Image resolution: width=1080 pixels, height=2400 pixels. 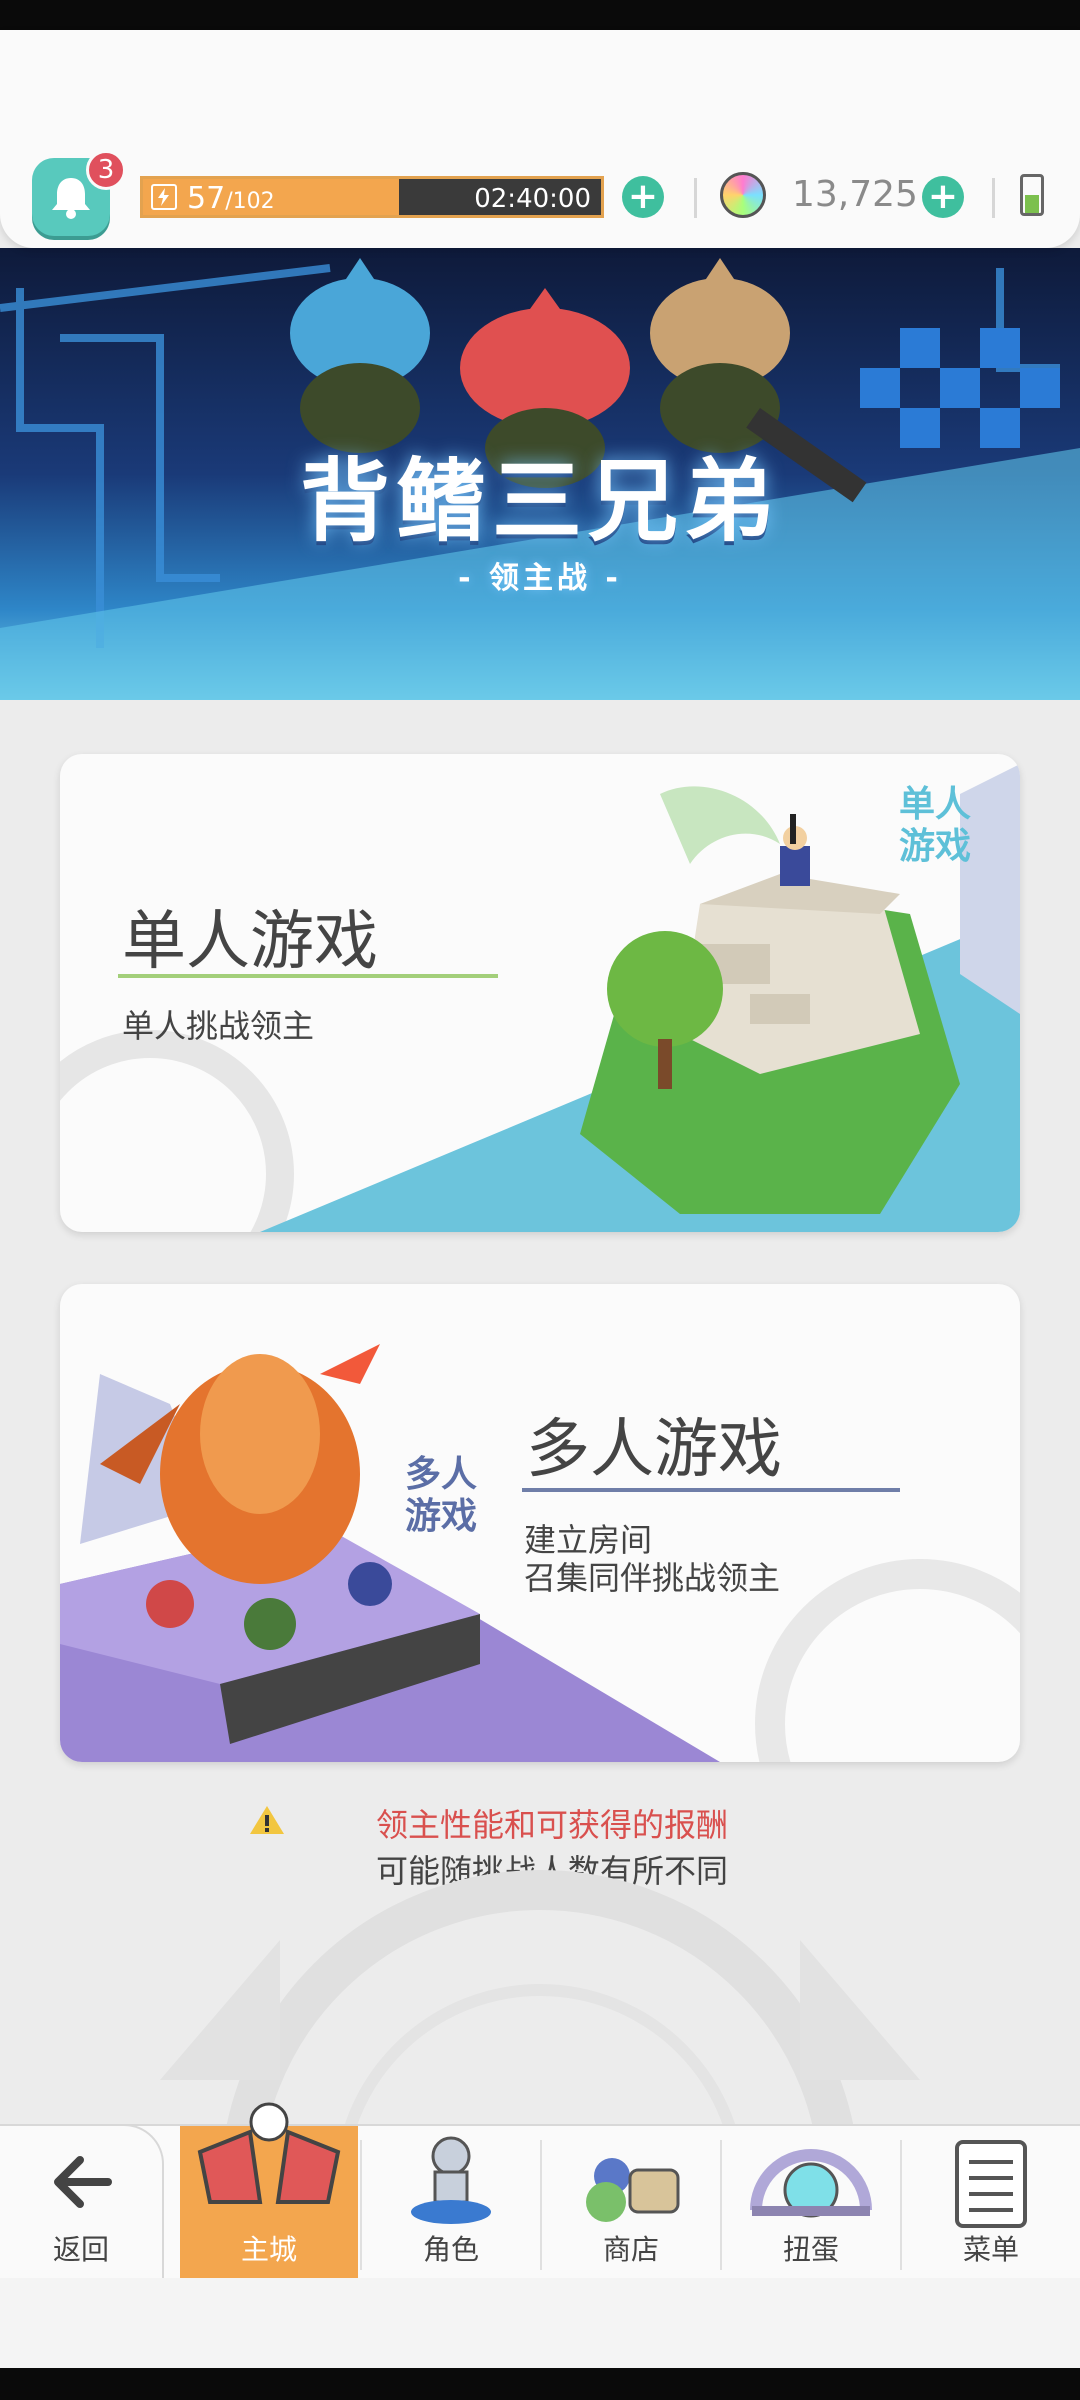 What do you see at coordinates (308, 976) in the screenshot?
I see `single-player-underline` at bounding box center [308, 976].